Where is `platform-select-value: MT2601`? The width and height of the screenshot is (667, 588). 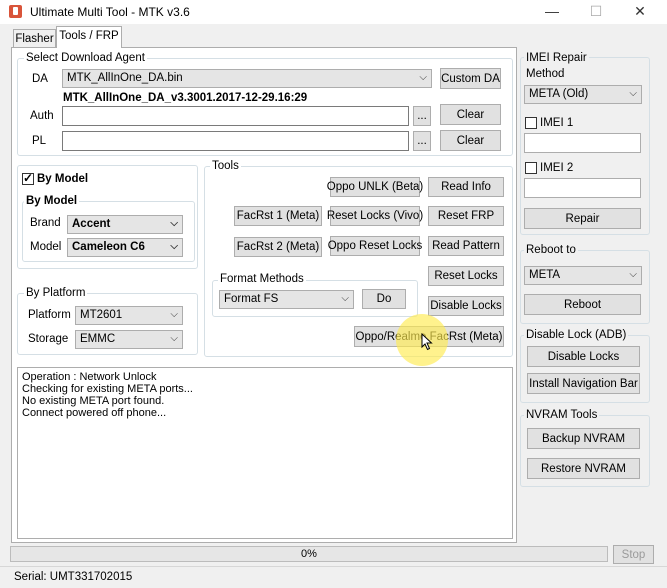 platform-select-value: MT2601 is located at coordinates (101, 315).